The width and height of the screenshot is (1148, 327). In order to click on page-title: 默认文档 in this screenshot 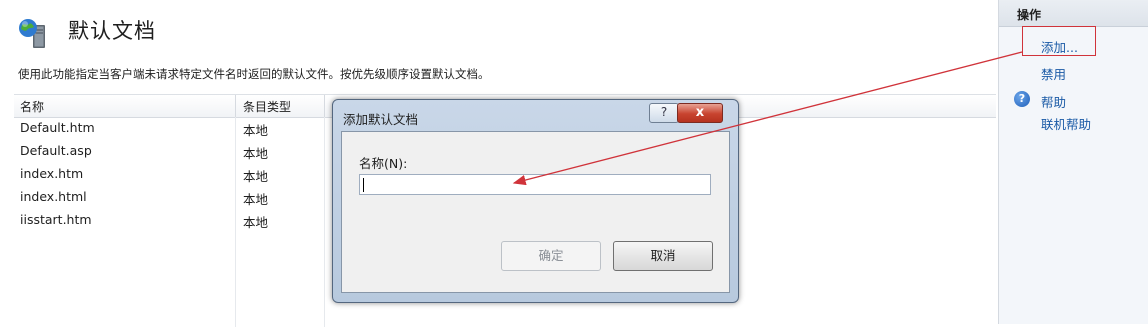, I will do `click(112, 31)`.